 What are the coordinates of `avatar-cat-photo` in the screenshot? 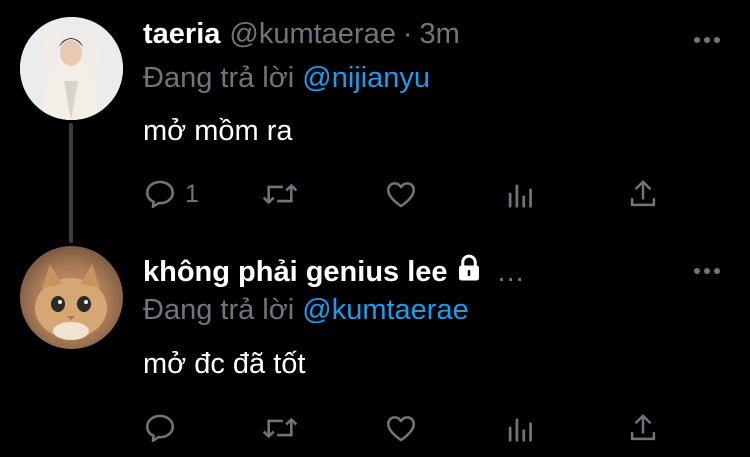 It's located at (71, 297).